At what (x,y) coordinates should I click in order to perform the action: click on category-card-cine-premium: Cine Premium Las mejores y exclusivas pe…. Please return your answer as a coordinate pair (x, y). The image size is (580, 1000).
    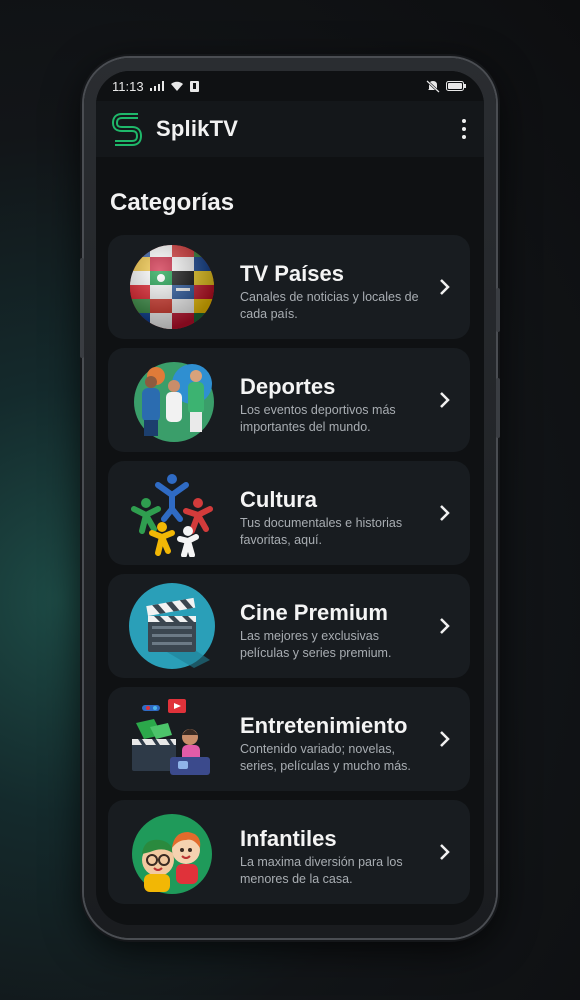
    Looking at the image, I should click on (289, 626).